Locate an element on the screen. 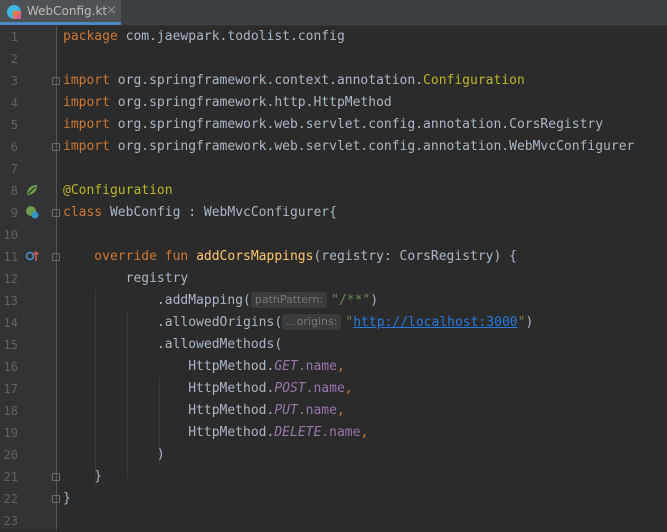 The image size is (667, 532). code-text: @Configuration is located at coordinates (118, 191).